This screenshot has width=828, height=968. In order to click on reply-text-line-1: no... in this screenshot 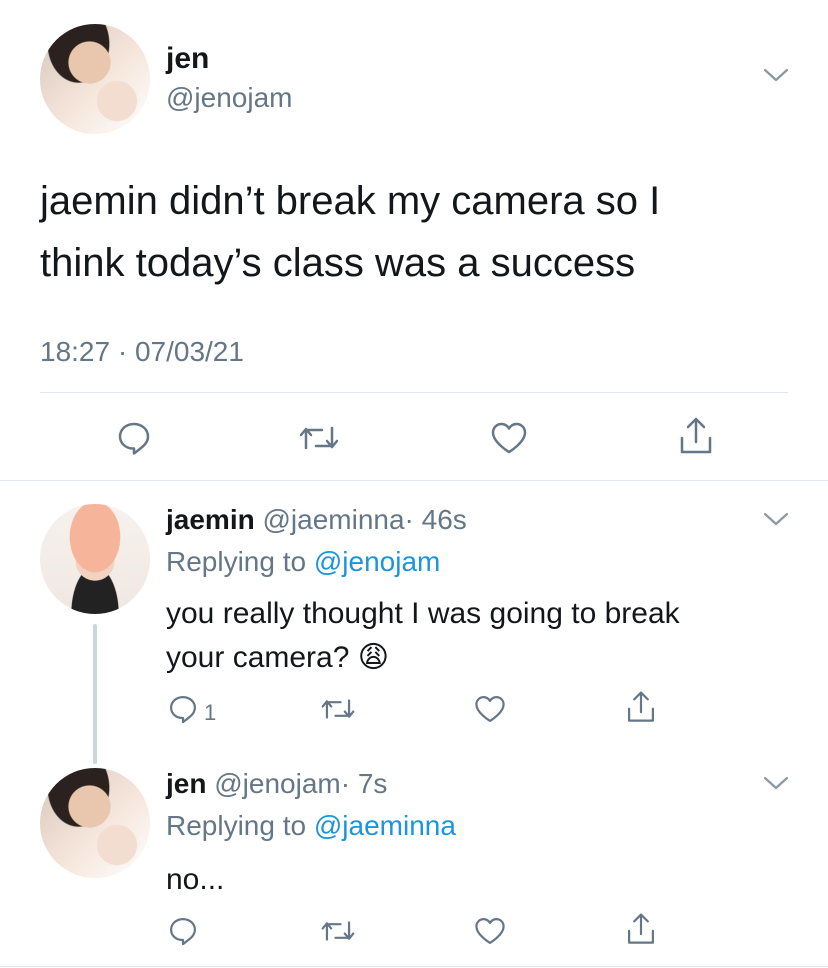, I will do `click(195, 879)`.